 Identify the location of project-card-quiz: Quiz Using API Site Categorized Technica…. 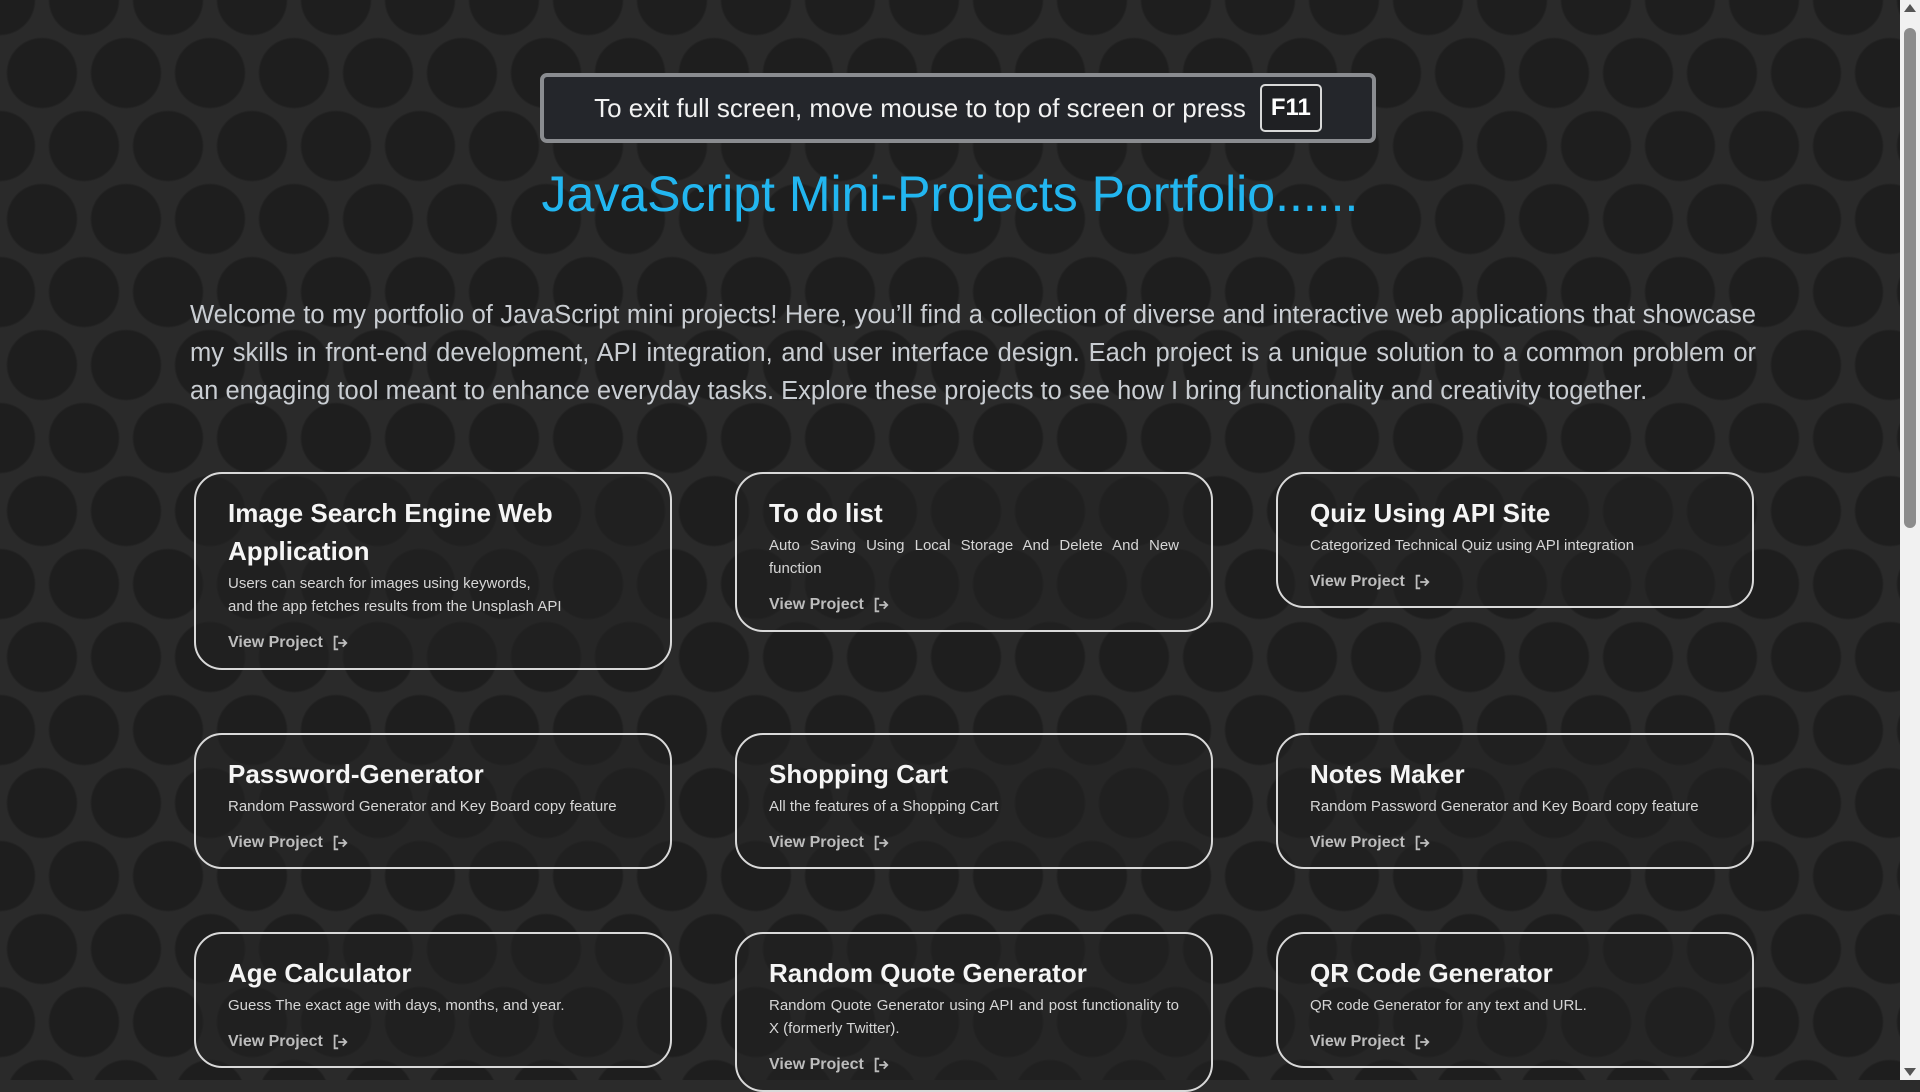
(1515, 540).